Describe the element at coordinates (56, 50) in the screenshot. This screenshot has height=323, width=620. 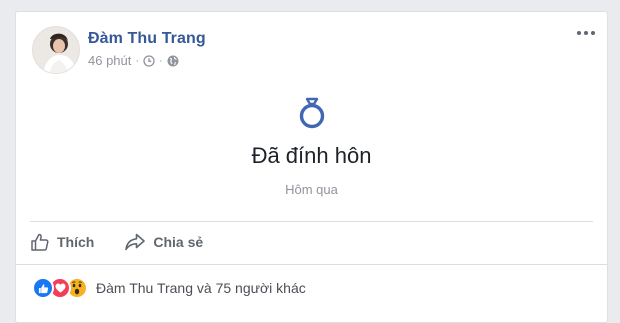
I see `avatar` at that location.